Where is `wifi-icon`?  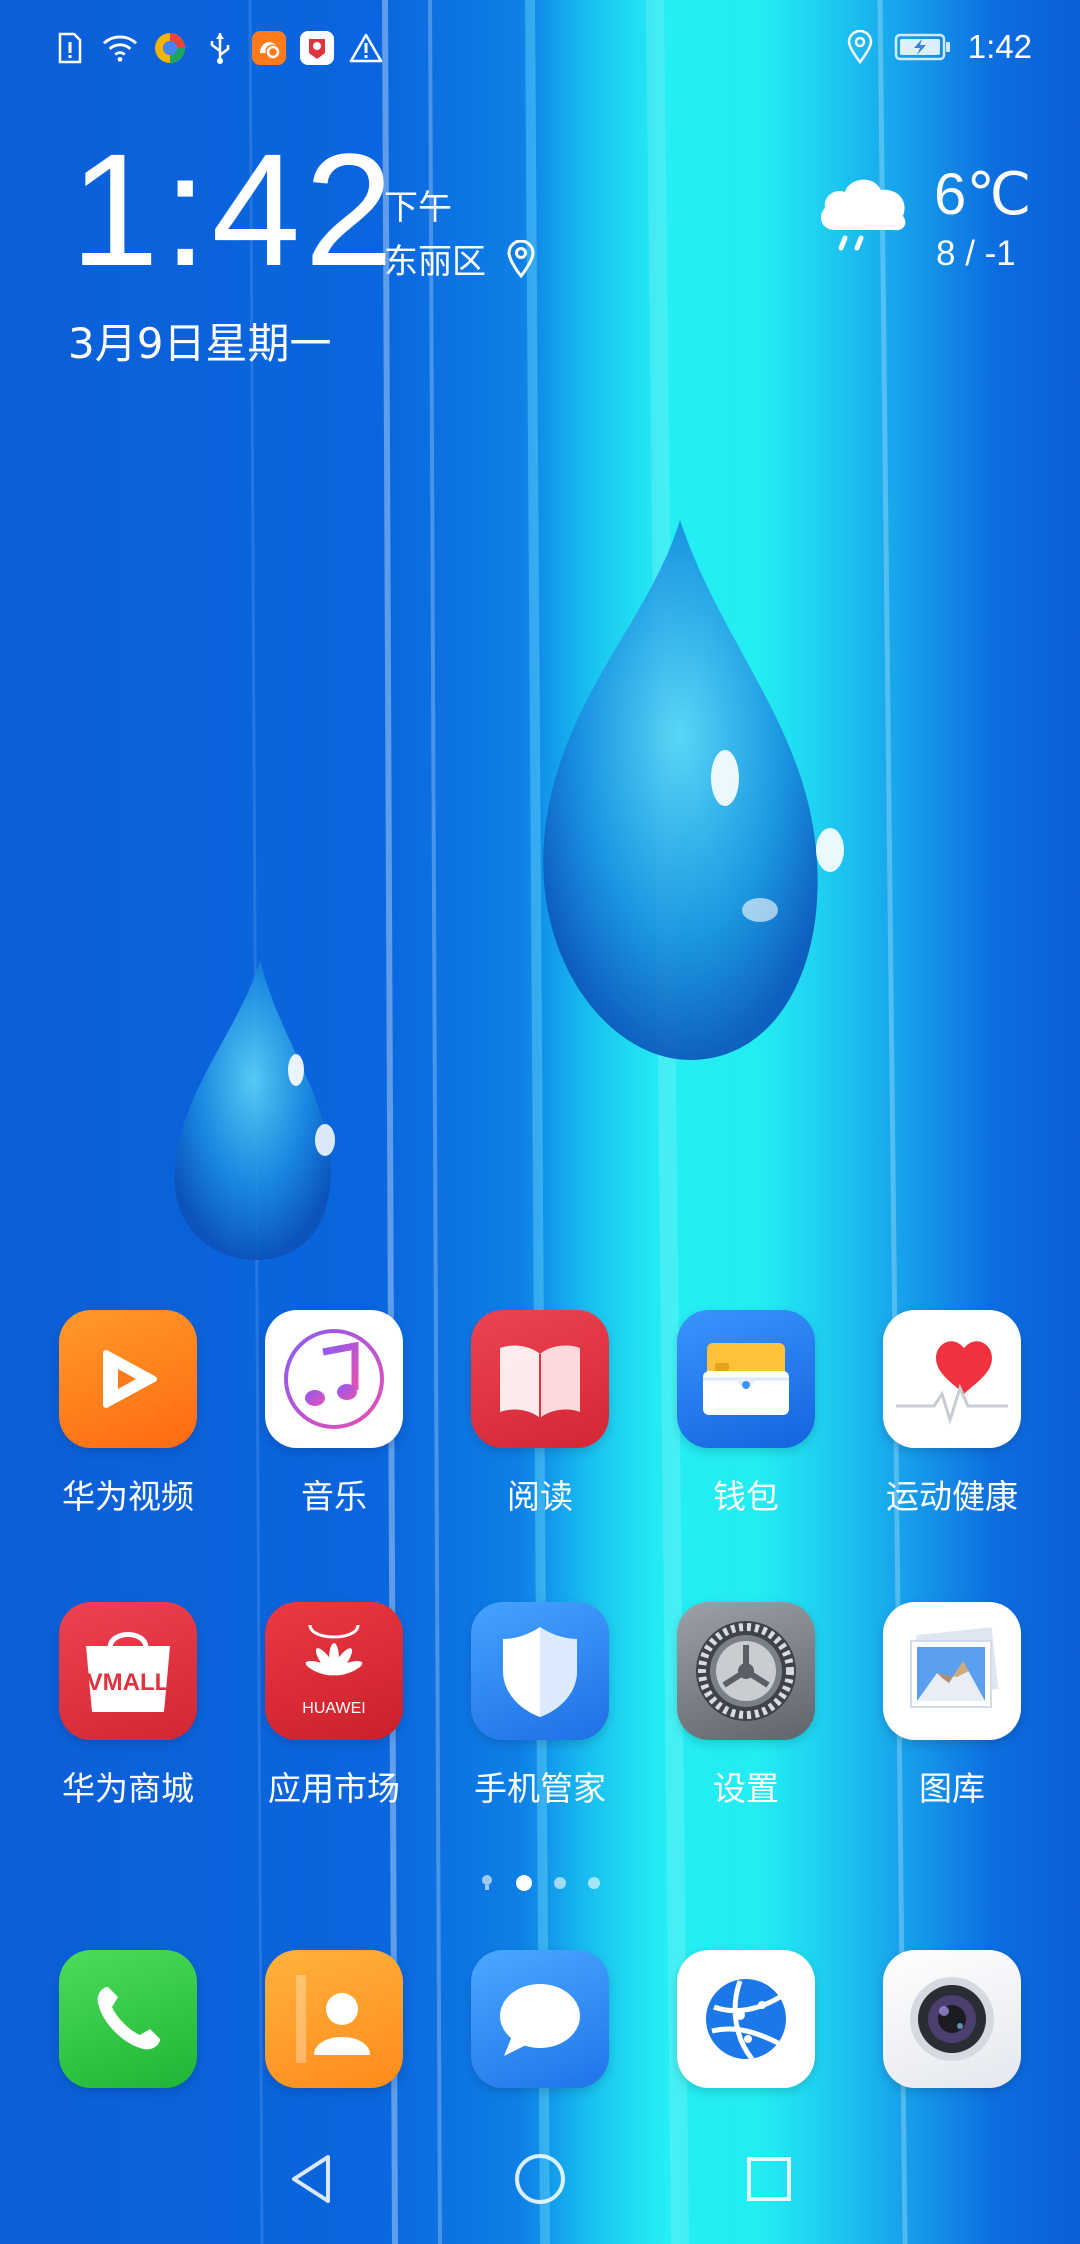
wifi-icon is located at coordinates (120, 48).